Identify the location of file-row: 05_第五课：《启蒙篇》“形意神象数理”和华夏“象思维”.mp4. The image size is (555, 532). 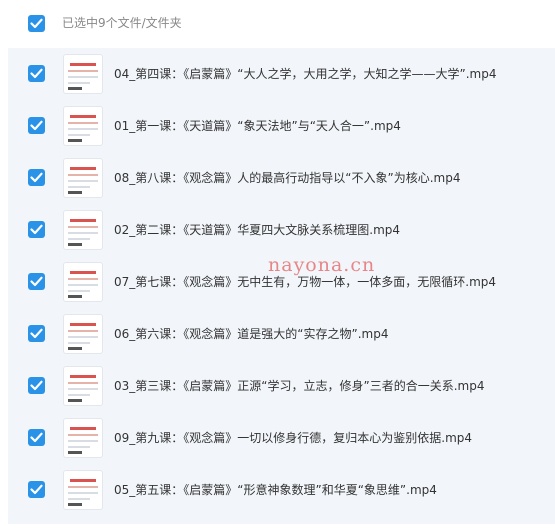
(281, 490).